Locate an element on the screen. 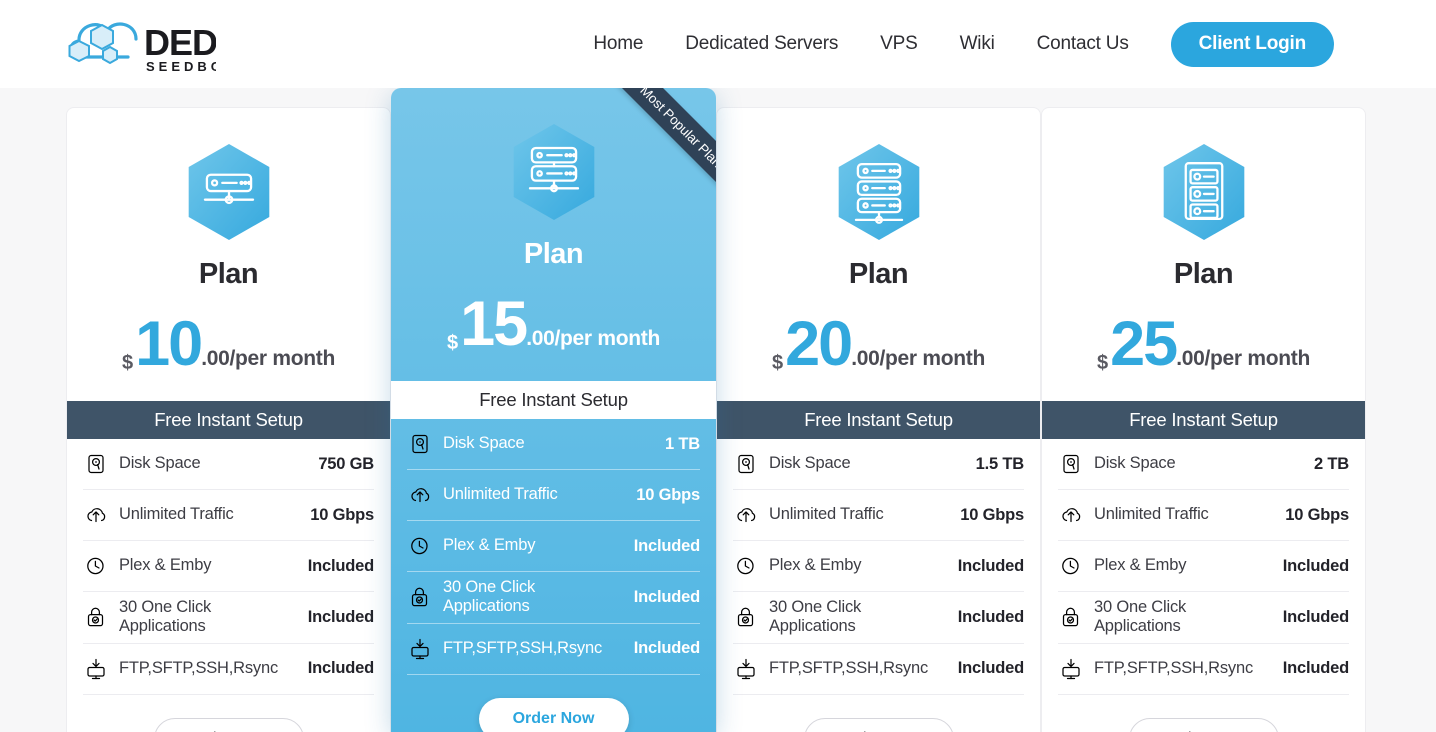  site-logo: DEDI SEEDBOX is located at coordinates (216, 44).